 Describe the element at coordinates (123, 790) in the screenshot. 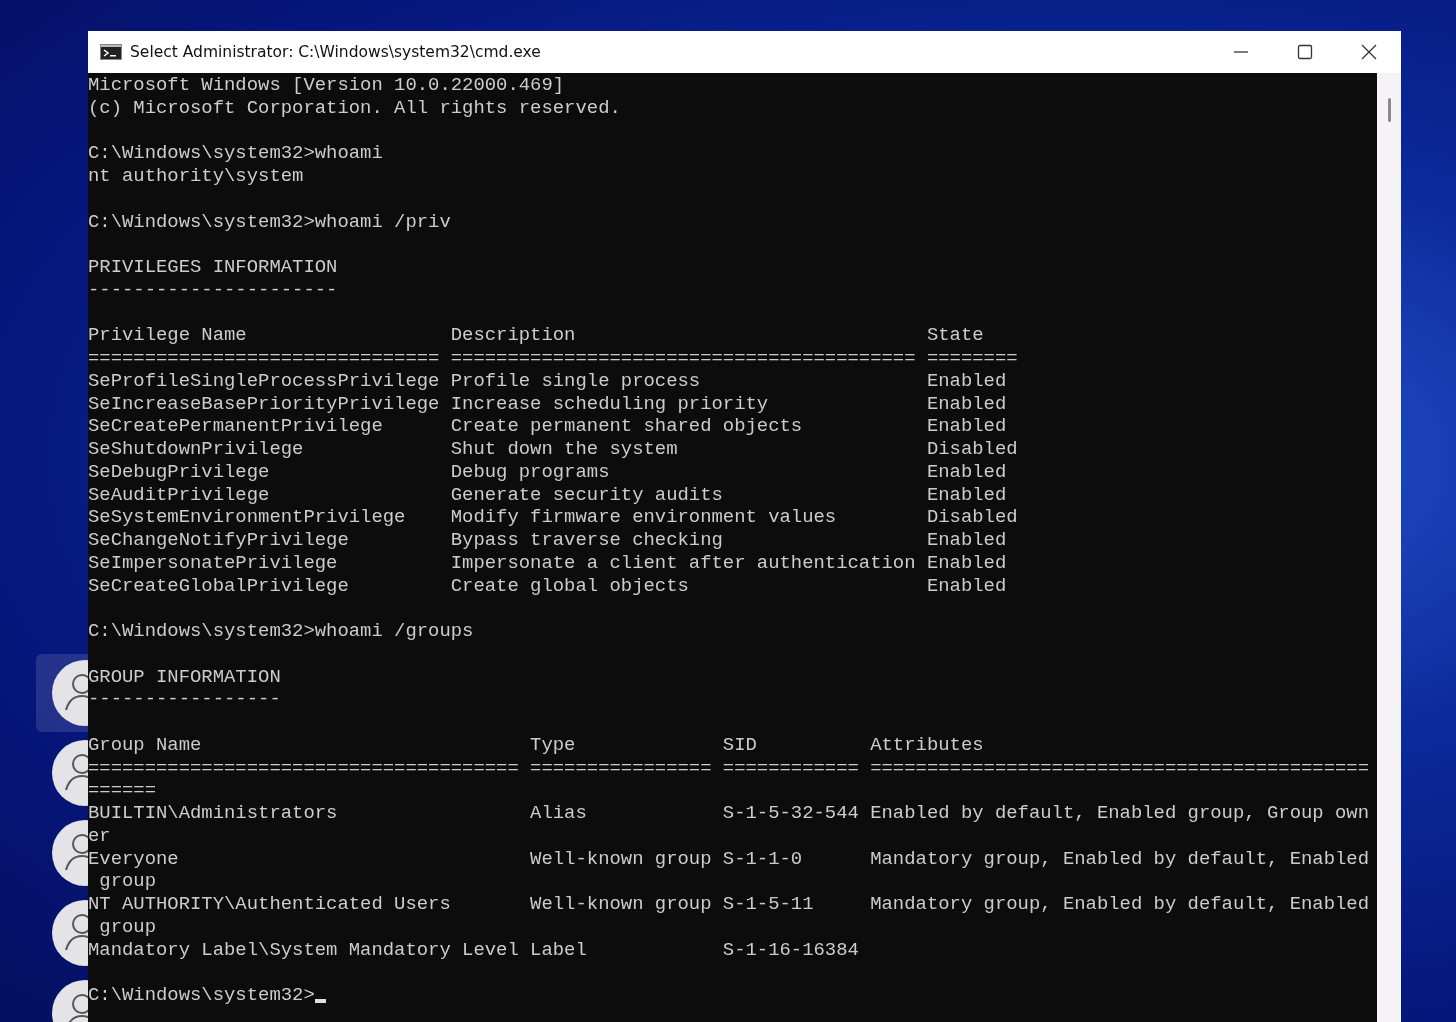

I see `console-line: ======` at that location.